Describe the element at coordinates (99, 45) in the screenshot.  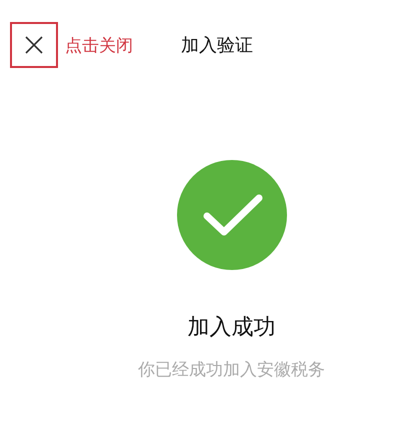
I see `annotation-text: 点击关闭` at that location.